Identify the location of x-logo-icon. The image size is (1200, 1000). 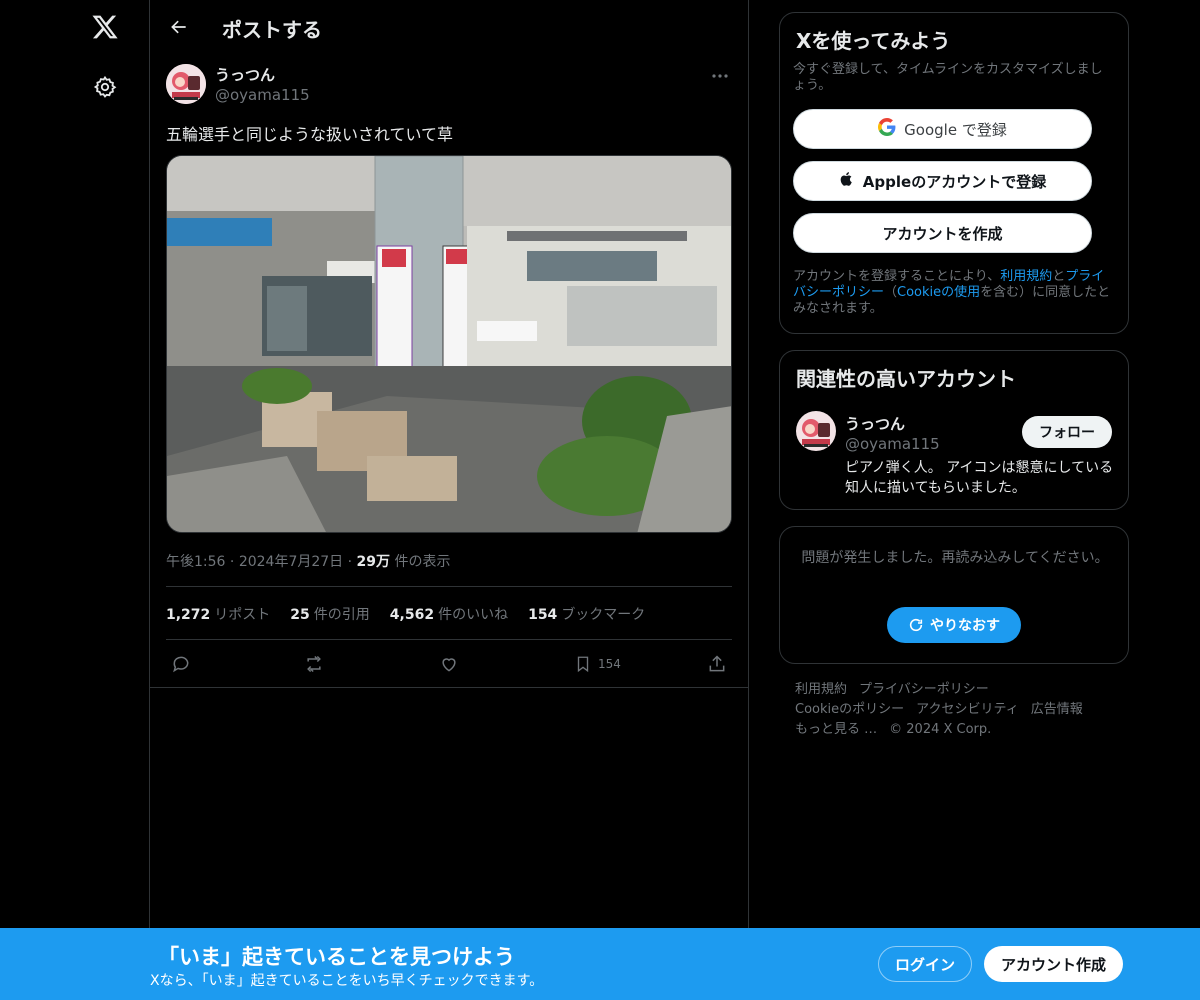
(105, 27).